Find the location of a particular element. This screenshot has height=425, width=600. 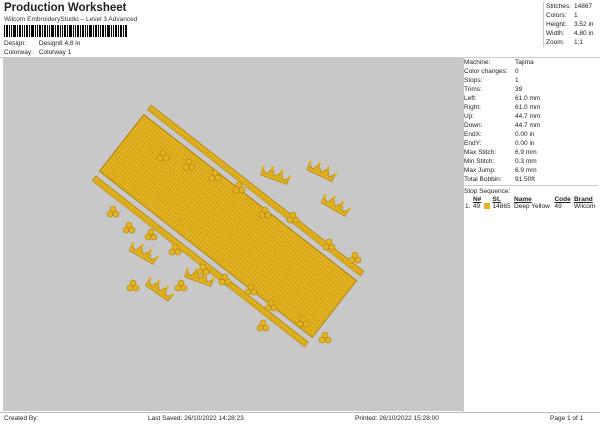

info-row: Left: 61.0 mm is located at coordinates (502, 98).